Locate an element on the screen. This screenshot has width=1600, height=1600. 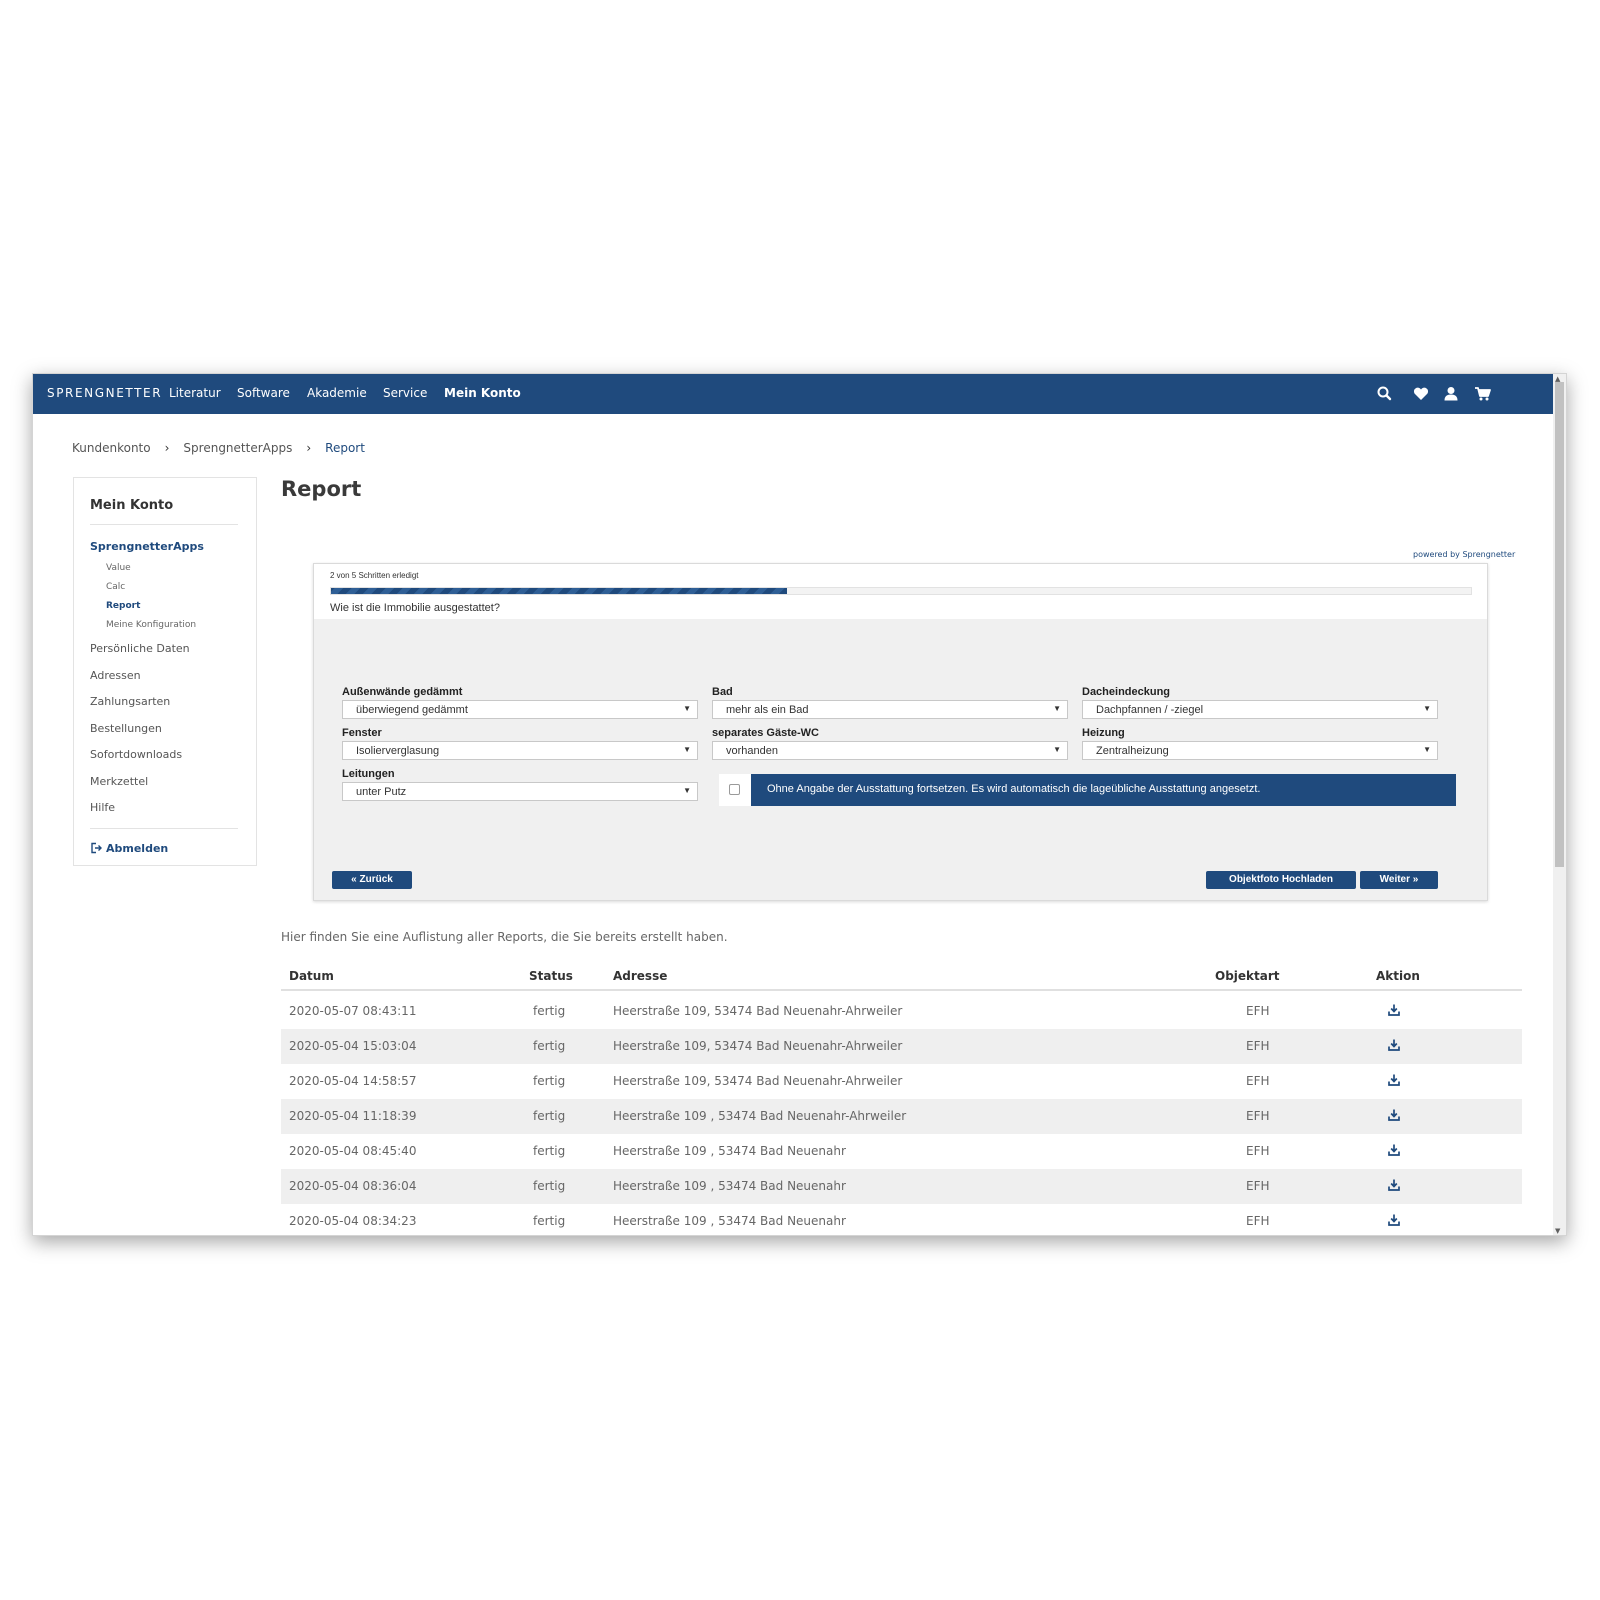
sidebar-item-merkzettel: Merkzettel is located at coordinates (119, 781).